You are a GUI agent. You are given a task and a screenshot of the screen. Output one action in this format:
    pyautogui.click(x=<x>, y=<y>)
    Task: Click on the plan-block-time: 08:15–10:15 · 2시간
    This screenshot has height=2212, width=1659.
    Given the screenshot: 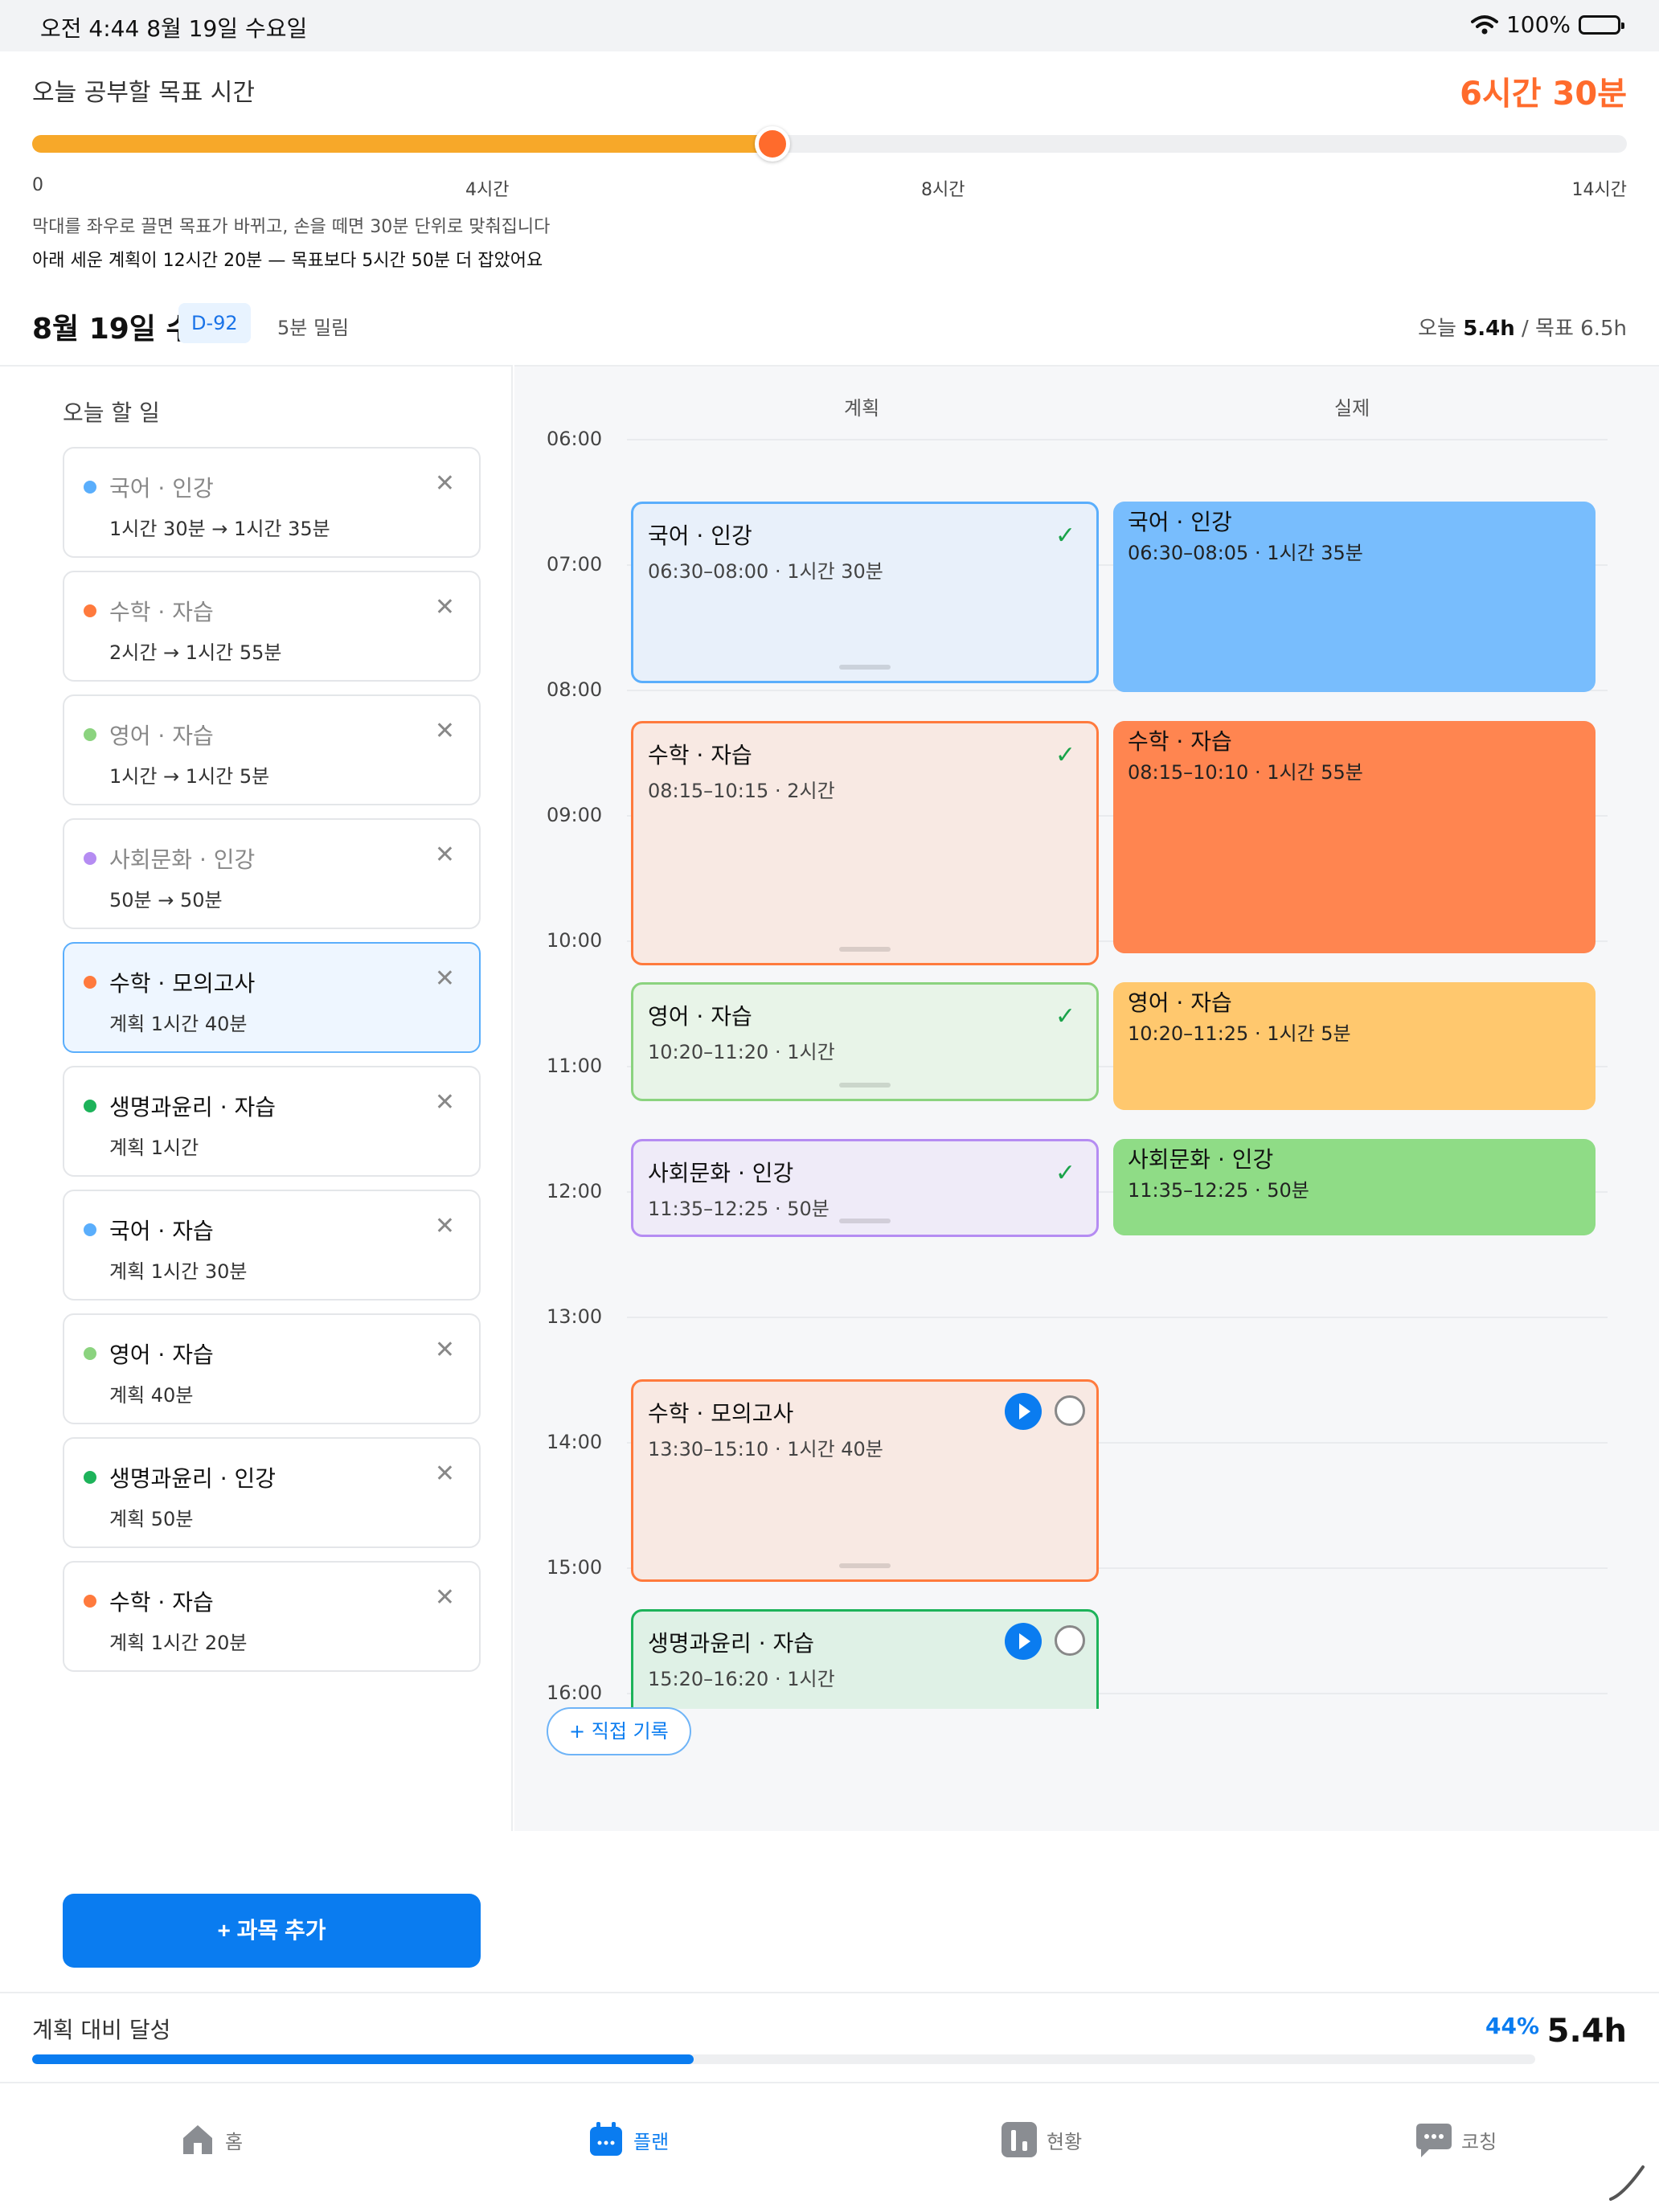 What is the action you would take?
    pyautogui.click(x=741, y=791)
    